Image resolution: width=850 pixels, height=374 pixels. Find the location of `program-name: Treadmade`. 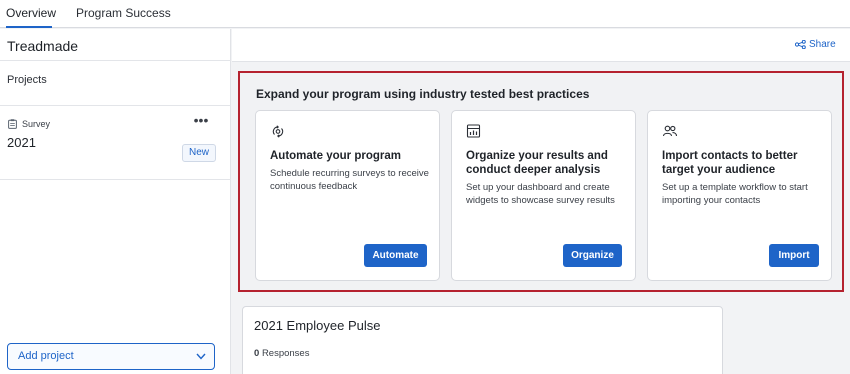

program-name: Treadmade is located at coordinates (43, 46).